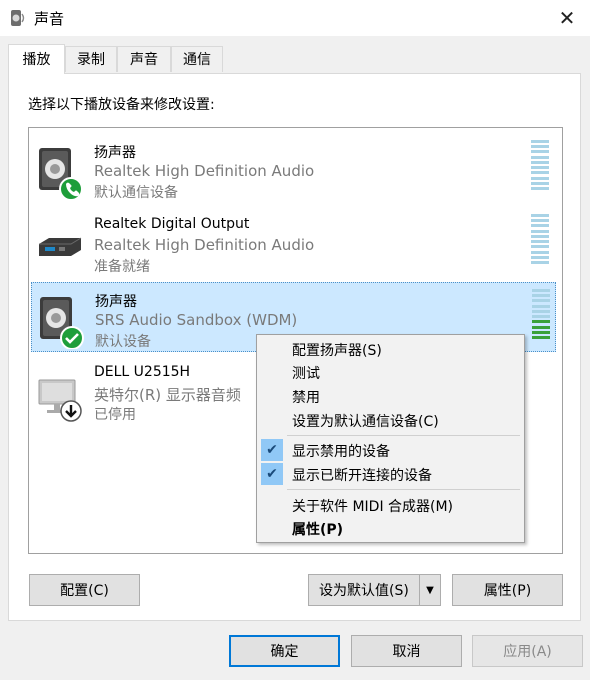 The height and width of the screenshot is (680, 590). What do you see at coordinates (61, 246) in the screenshot?
I see `digital-output-icon` at bounding box center [61, 246].